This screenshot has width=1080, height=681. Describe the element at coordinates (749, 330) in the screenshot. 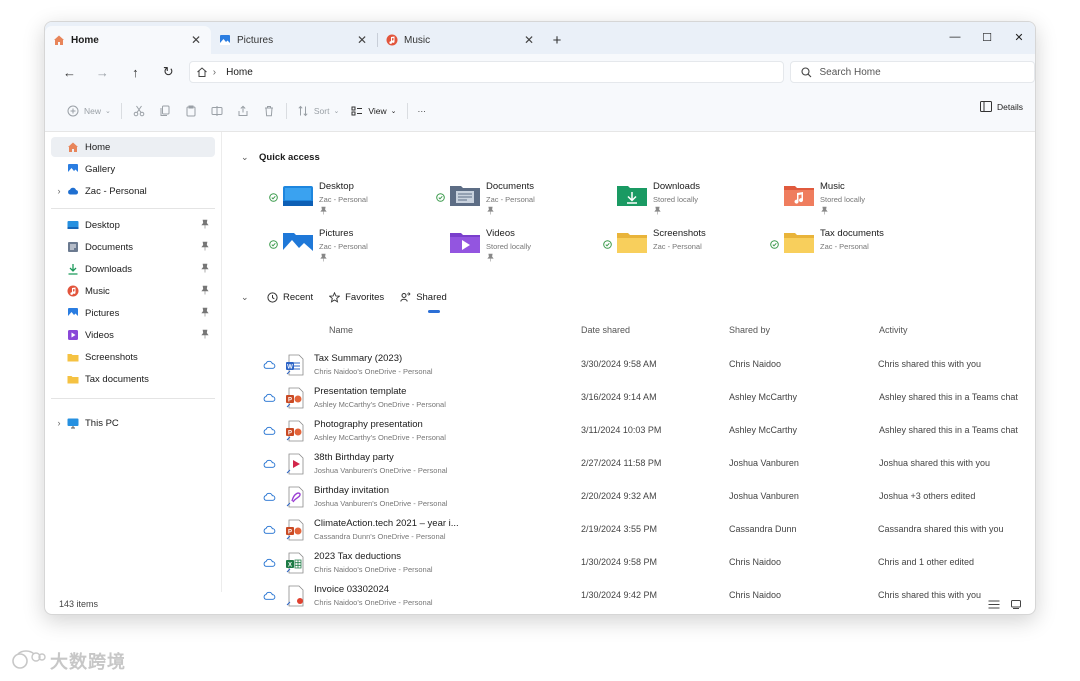

I see `column-header-shared-by: Shared by` at that location.